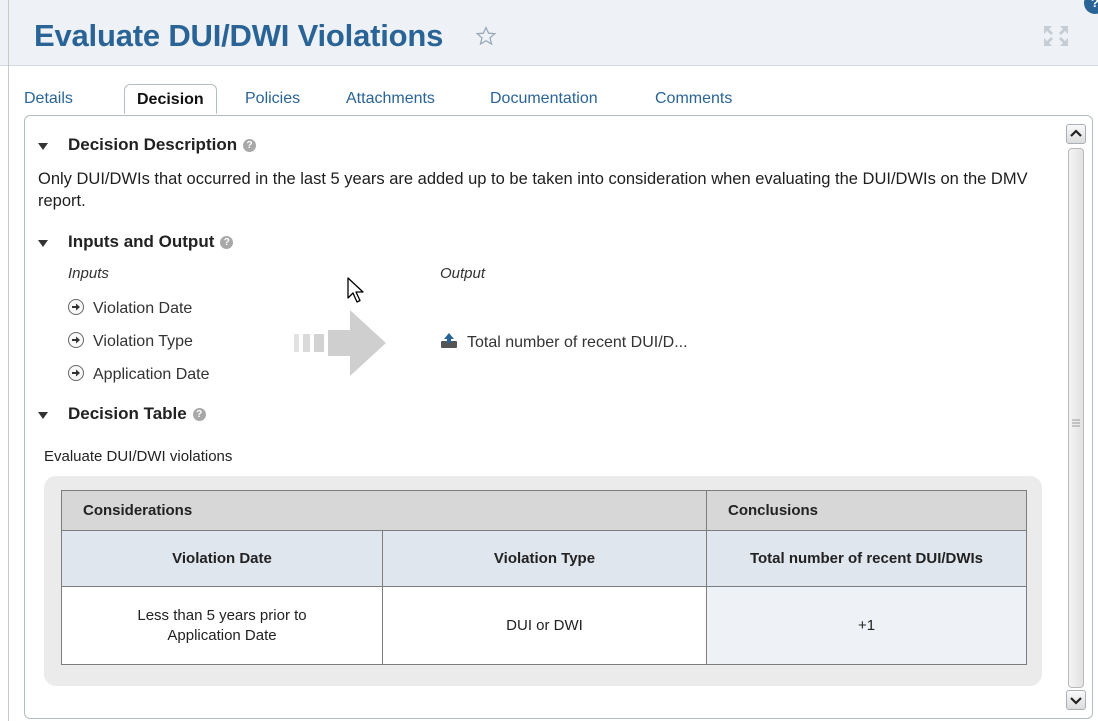 Image resolution: width=1098 pixels, height=721 pixels. Describe the element at coordinates (143, 341) in the screenshot. I see `input-label: Violation Type` at that location.